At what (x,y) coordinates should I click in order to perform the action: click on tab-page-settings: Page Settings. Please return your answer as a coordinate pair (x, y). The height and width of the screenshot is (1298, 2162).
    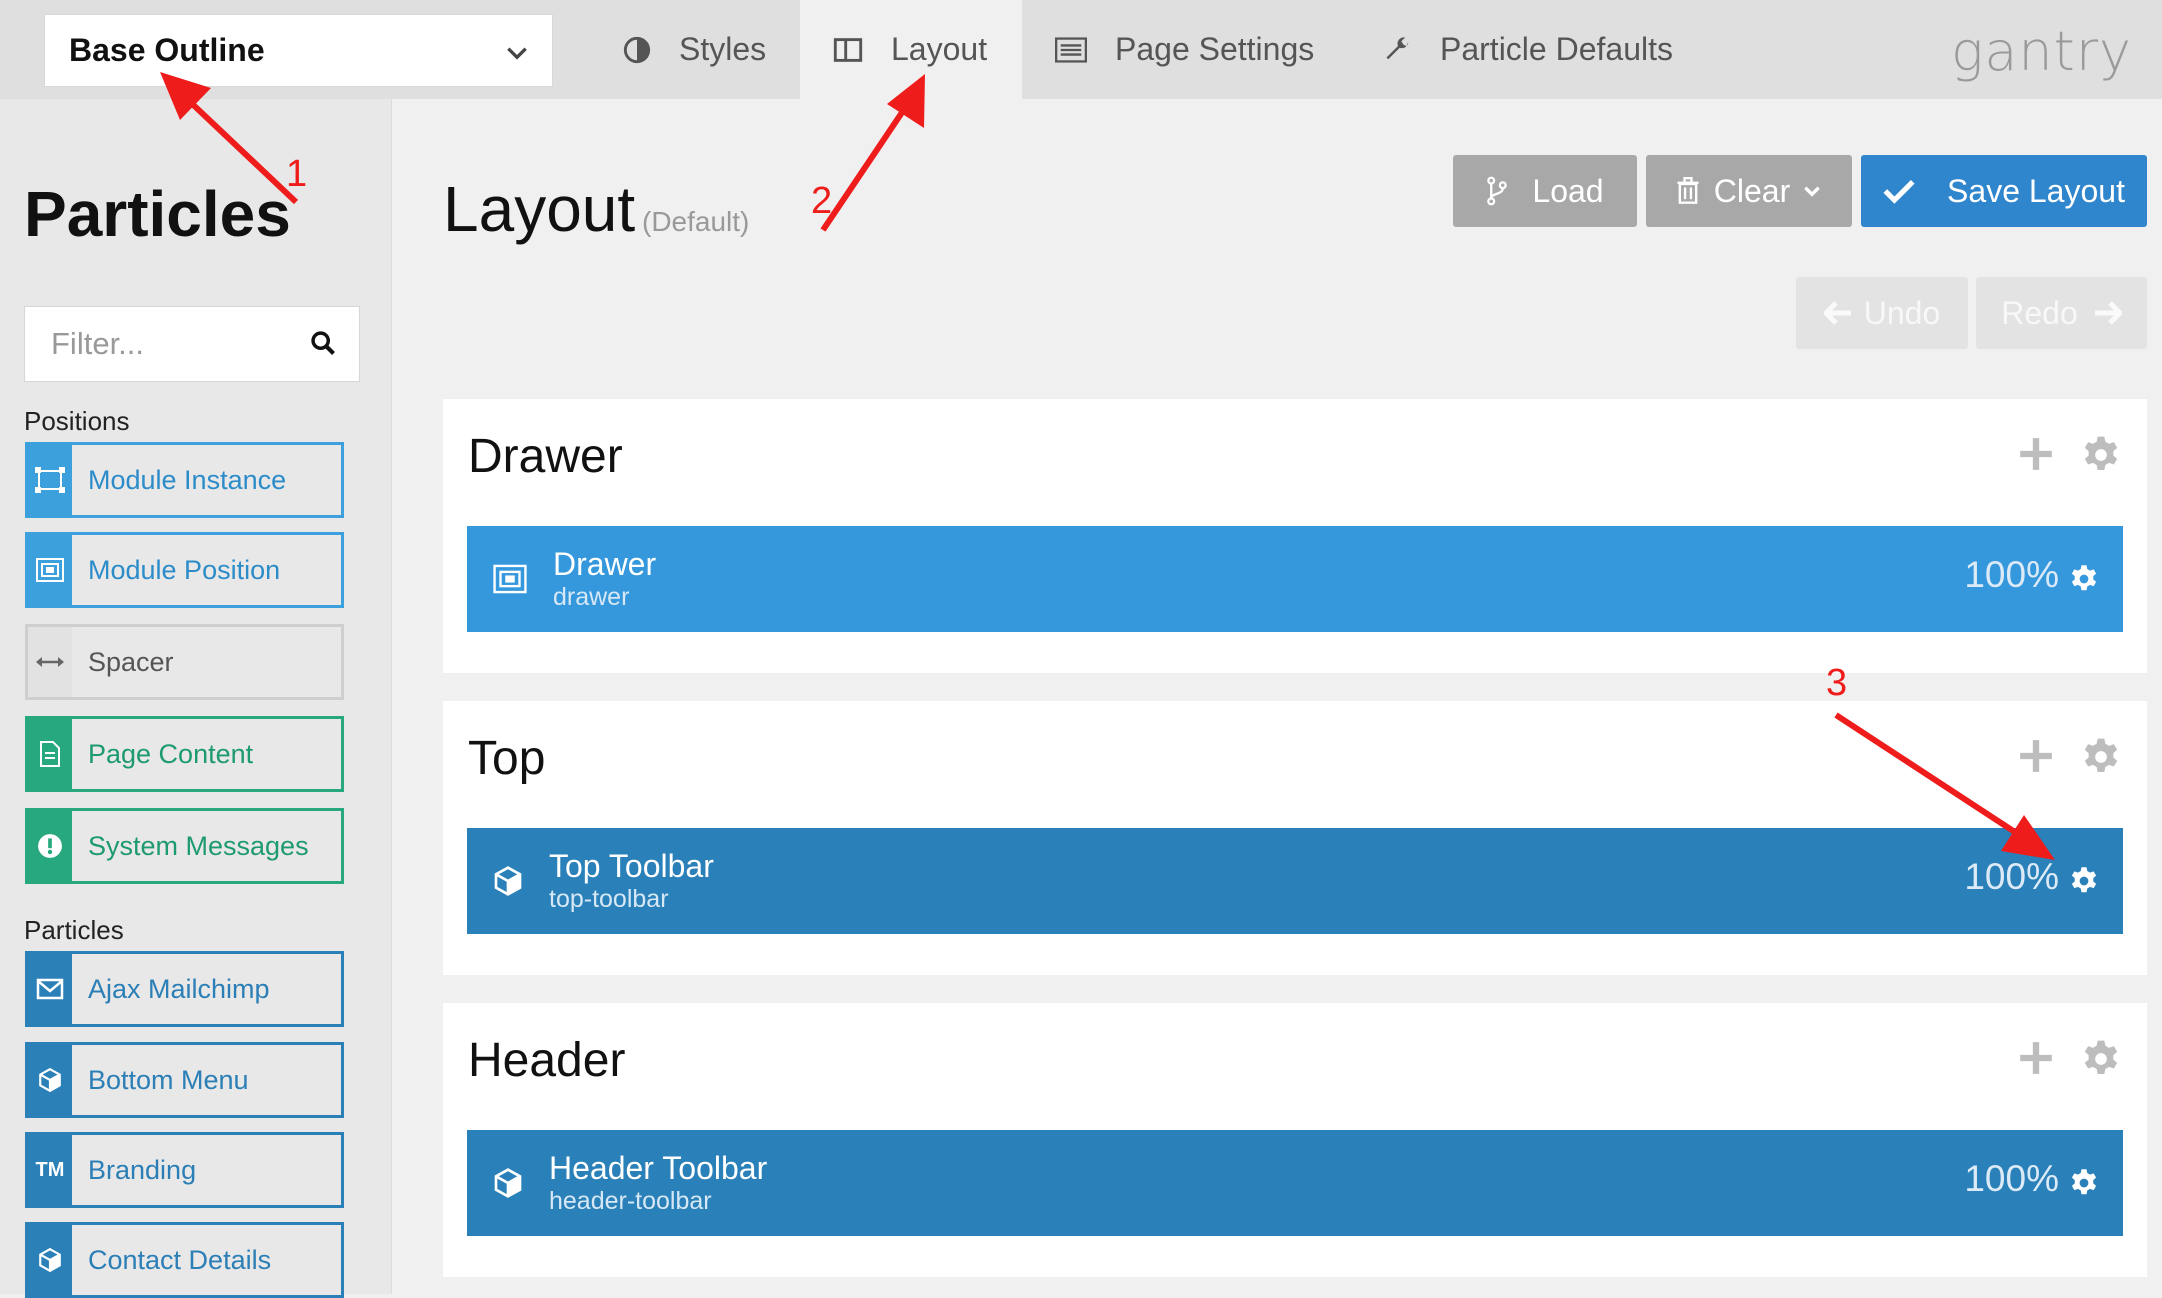
    Looking at the image, I should click on (1200, 49).